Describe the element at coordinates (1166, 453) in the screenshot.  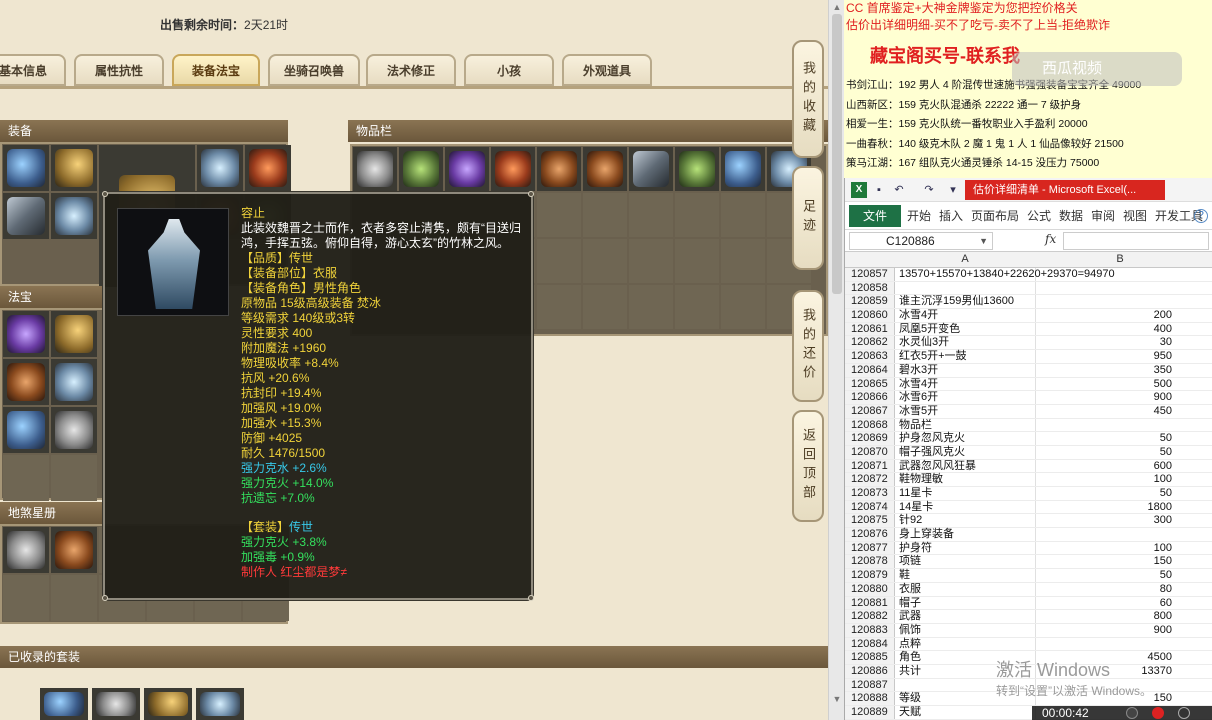
I see `cell-b: 50` at that location.